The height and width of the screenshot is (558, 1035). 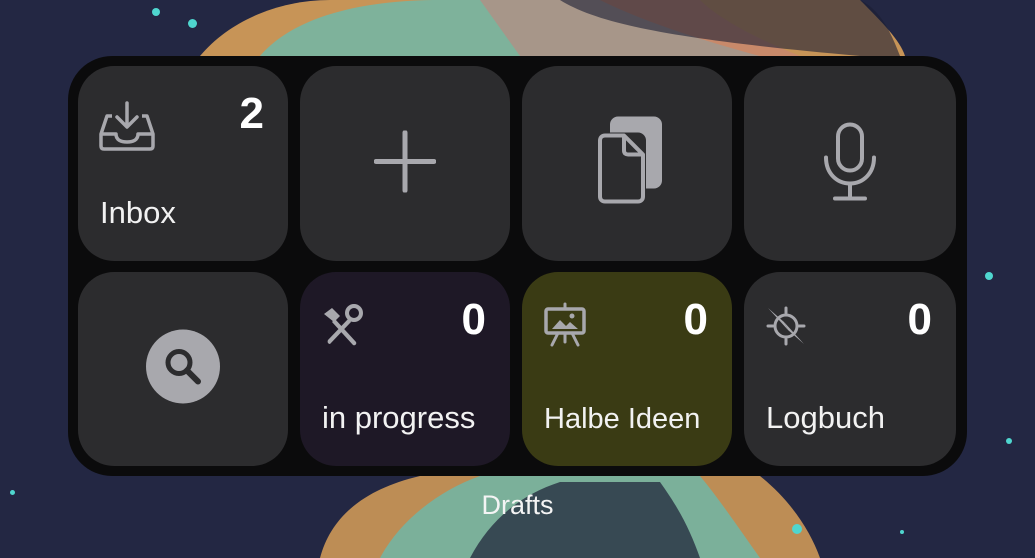 I want to click on inbox-count: 2, so click(x=251, y=113).